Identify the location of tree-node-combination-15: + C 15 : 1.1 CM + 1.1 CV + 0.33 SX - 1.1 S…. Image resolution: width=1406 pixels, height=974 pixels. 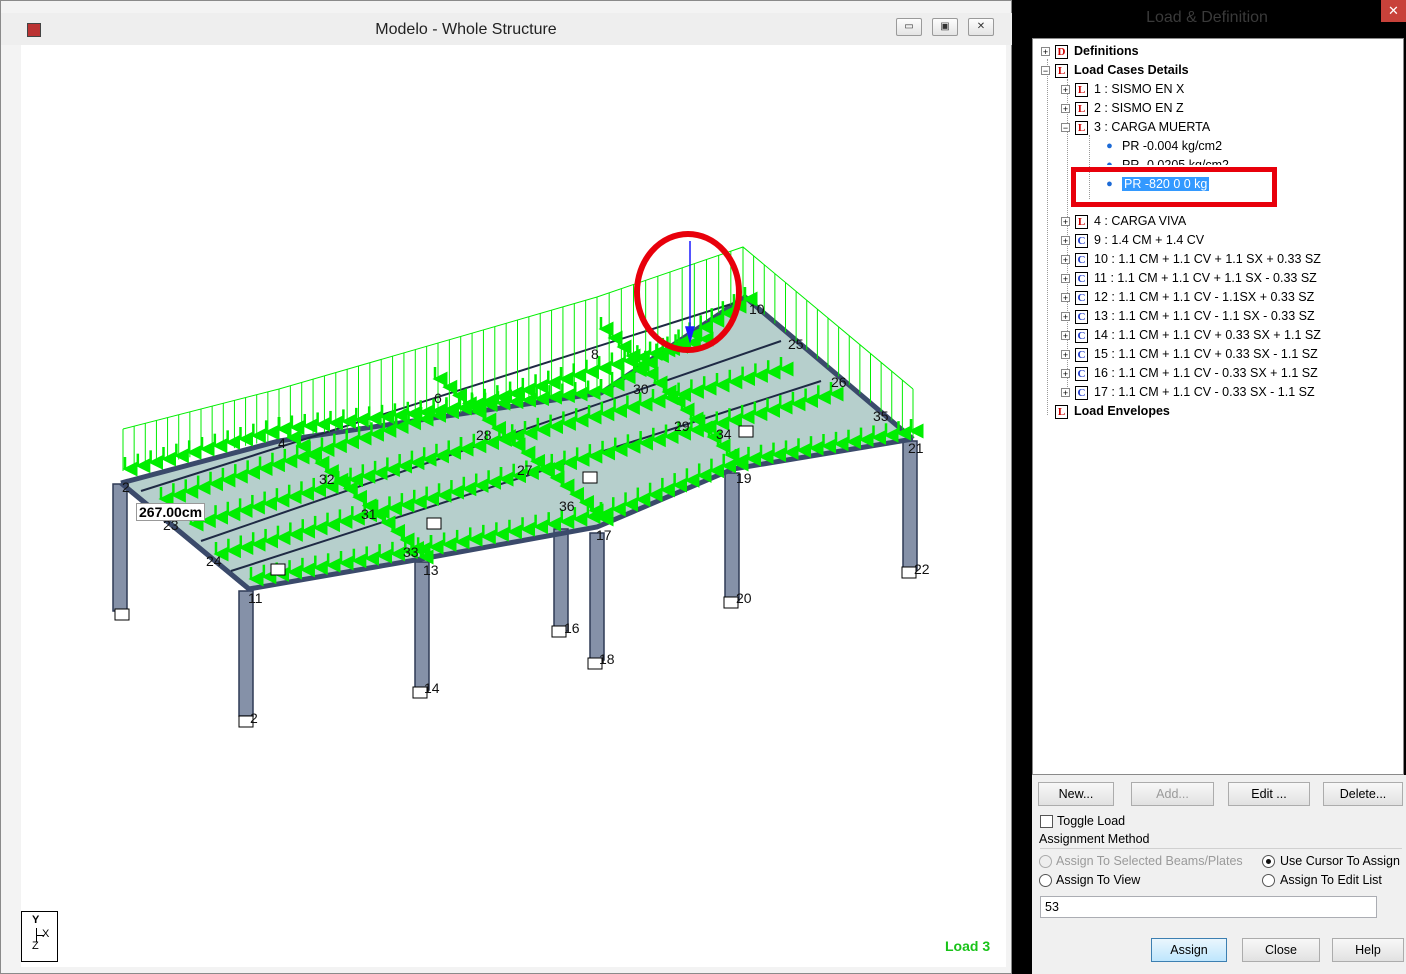
(1189, 354).